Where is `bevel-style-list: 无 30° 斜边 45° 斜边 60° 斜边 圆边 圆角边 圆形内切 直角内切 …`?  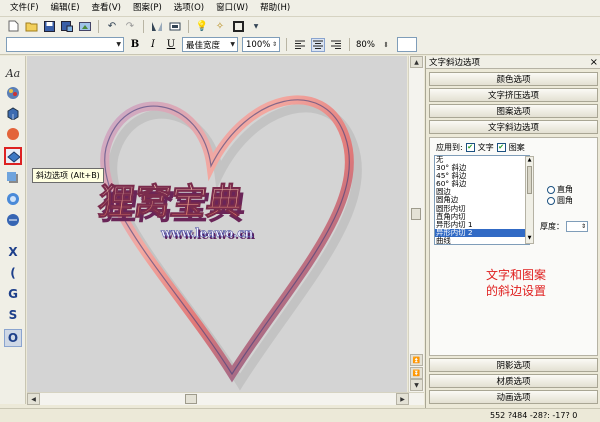 bevel-style-list: 无 30° 斜边 45° 斜边 60° 斜边 圆边 圆角边 圆形内切 直角内切 … is located at coordinates (482, 200).